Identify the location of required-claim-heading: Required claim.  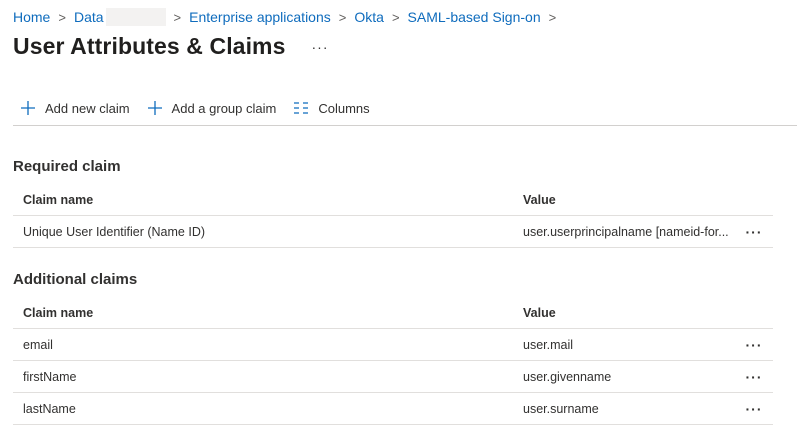
(67, 166).